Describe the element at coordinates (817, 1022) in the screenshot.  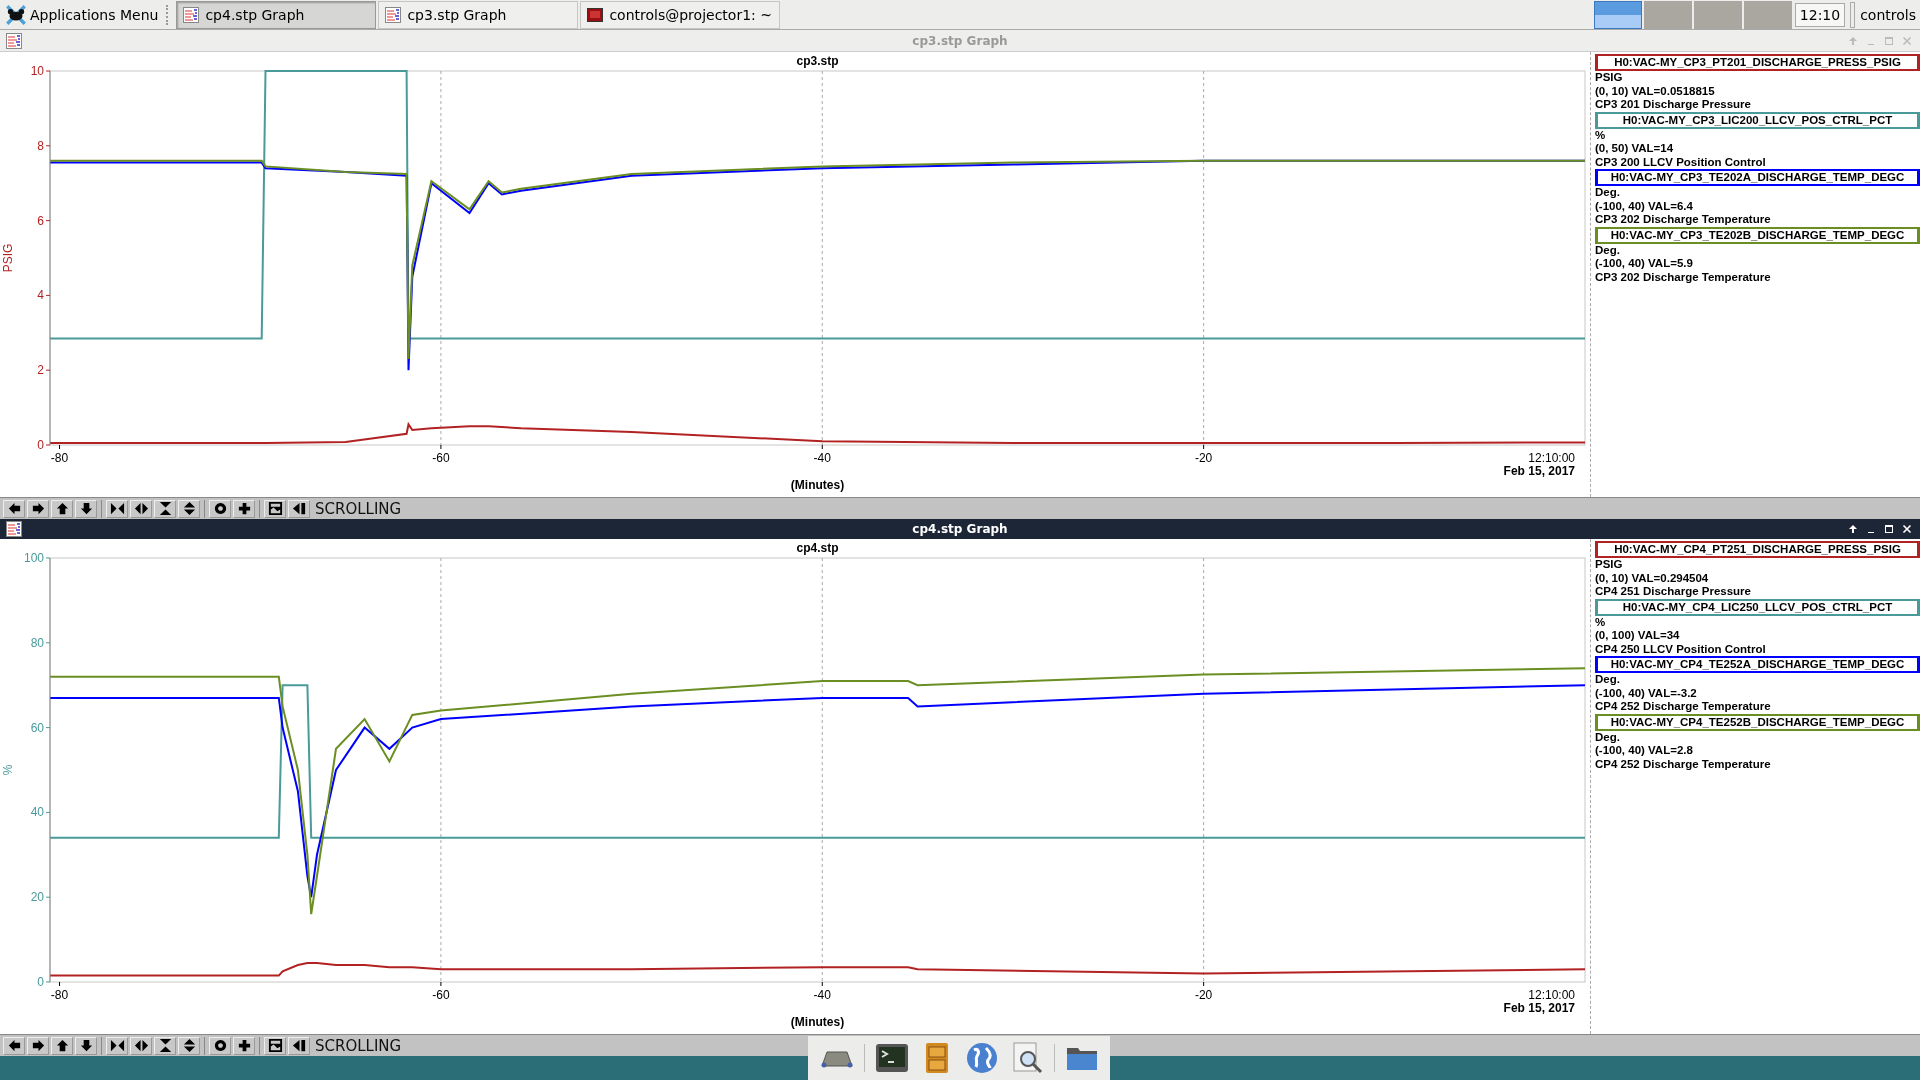
I see `x-axis-label: (Minutes)` at that location.